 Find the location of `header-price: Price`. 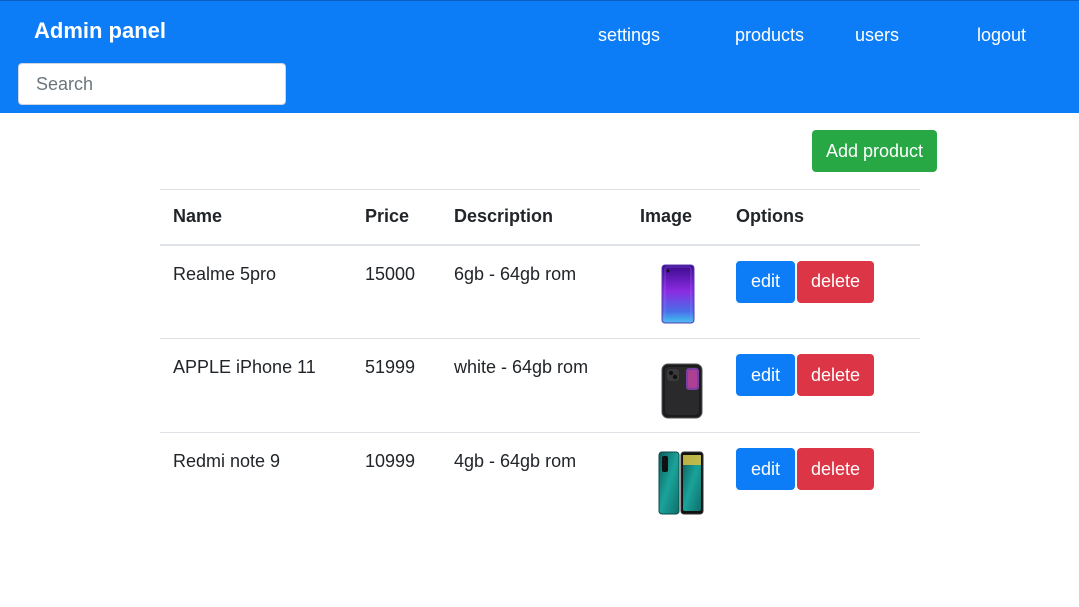

header-price: Price is located at coordinates (396, 217).